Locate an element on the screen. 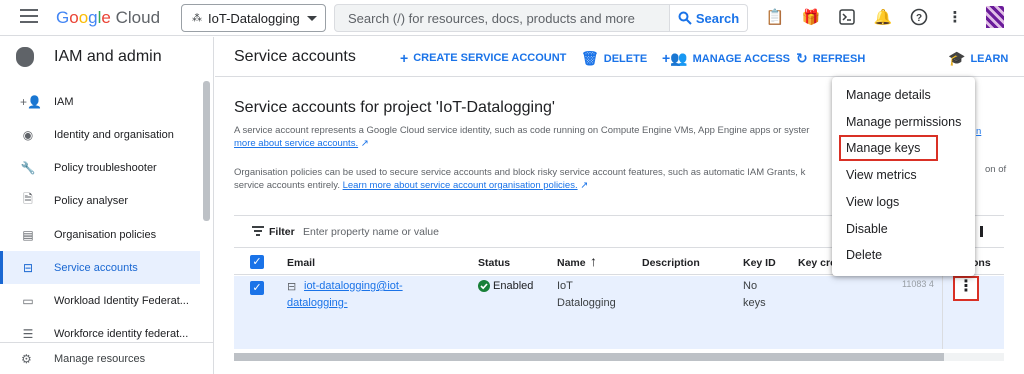  horizontal-scrollbar is located at coordinates (619, 357).